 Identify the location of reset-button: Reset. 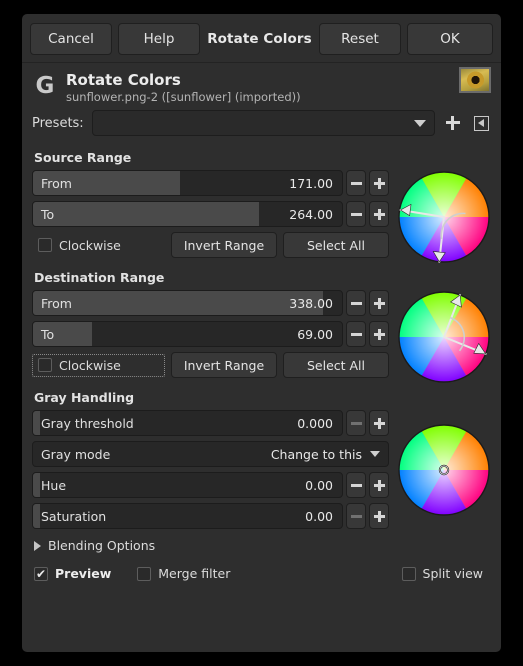
(360, 39).